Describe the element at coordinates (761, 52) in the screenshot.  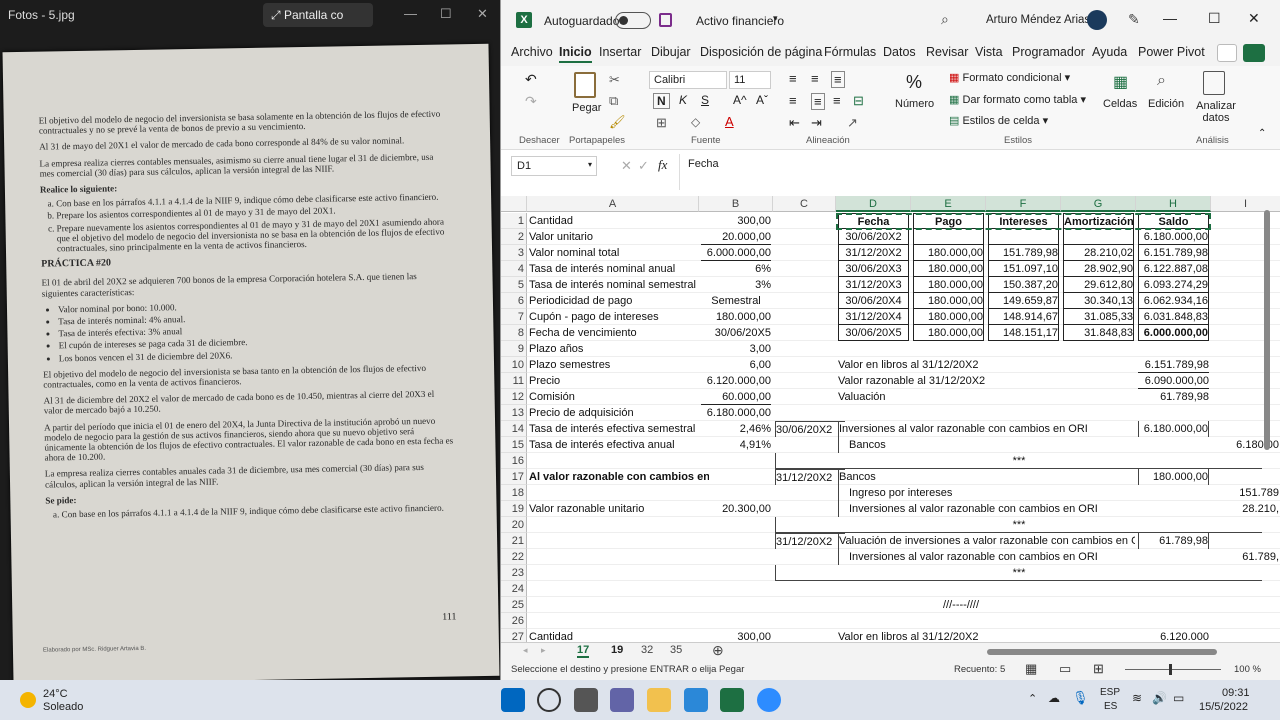
I see `tab-disposicion: Disposición de página` at that location.